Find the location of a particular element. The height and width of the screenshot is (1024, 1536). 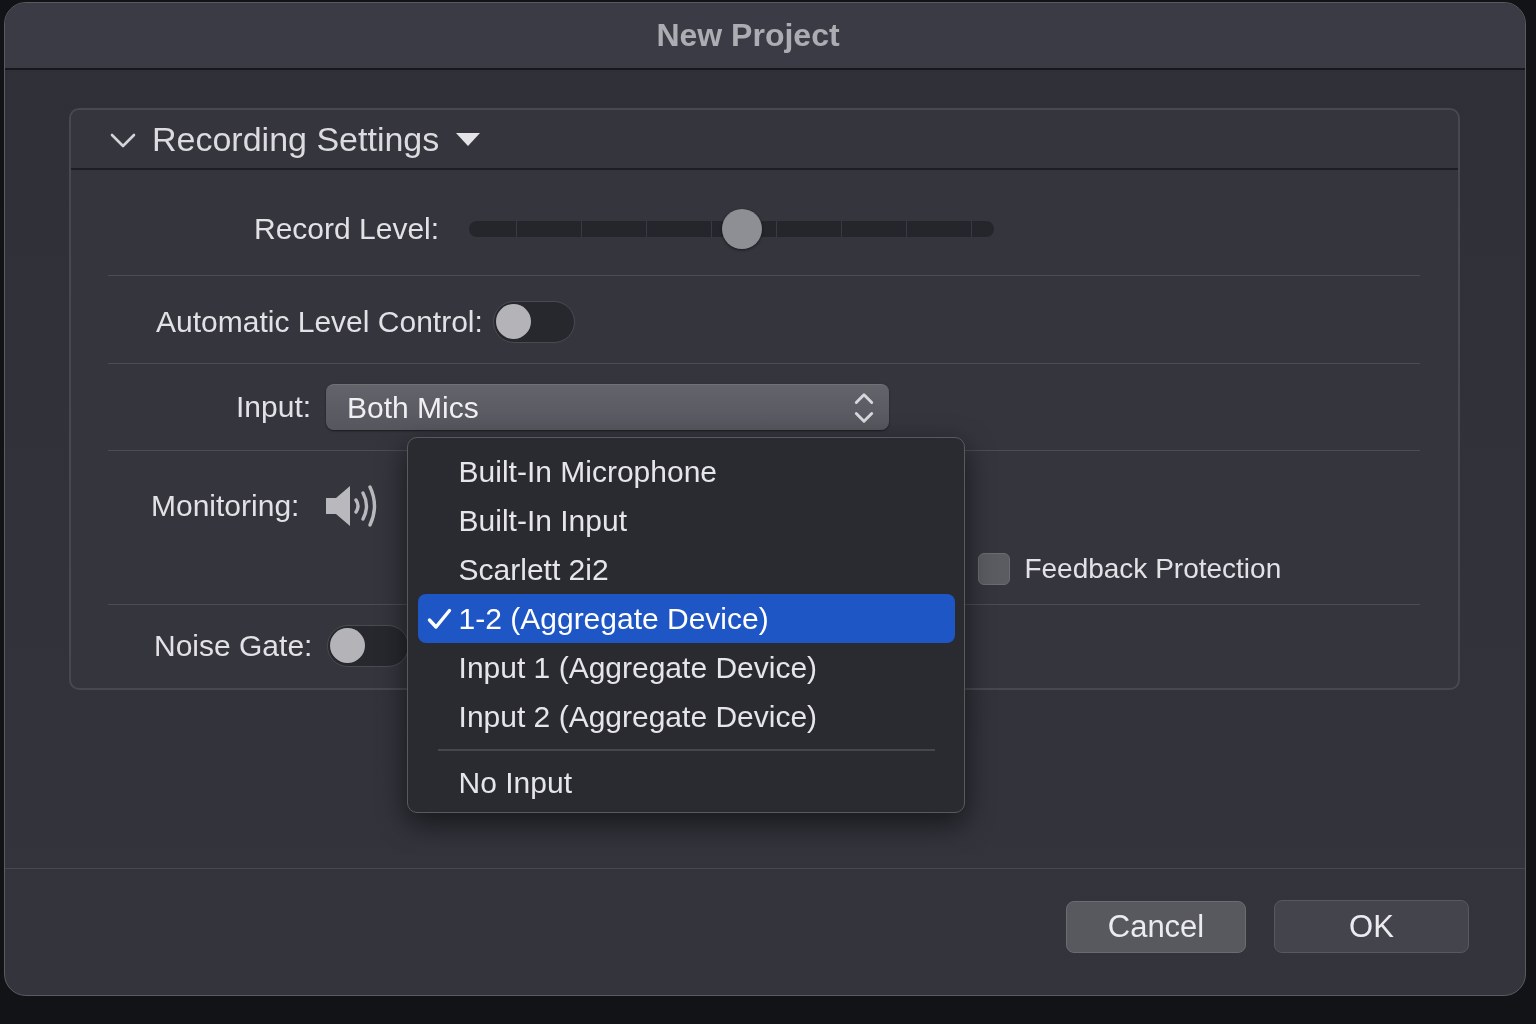

menu-item: Scarlett 2i2 is located at coordinates (686, 569).